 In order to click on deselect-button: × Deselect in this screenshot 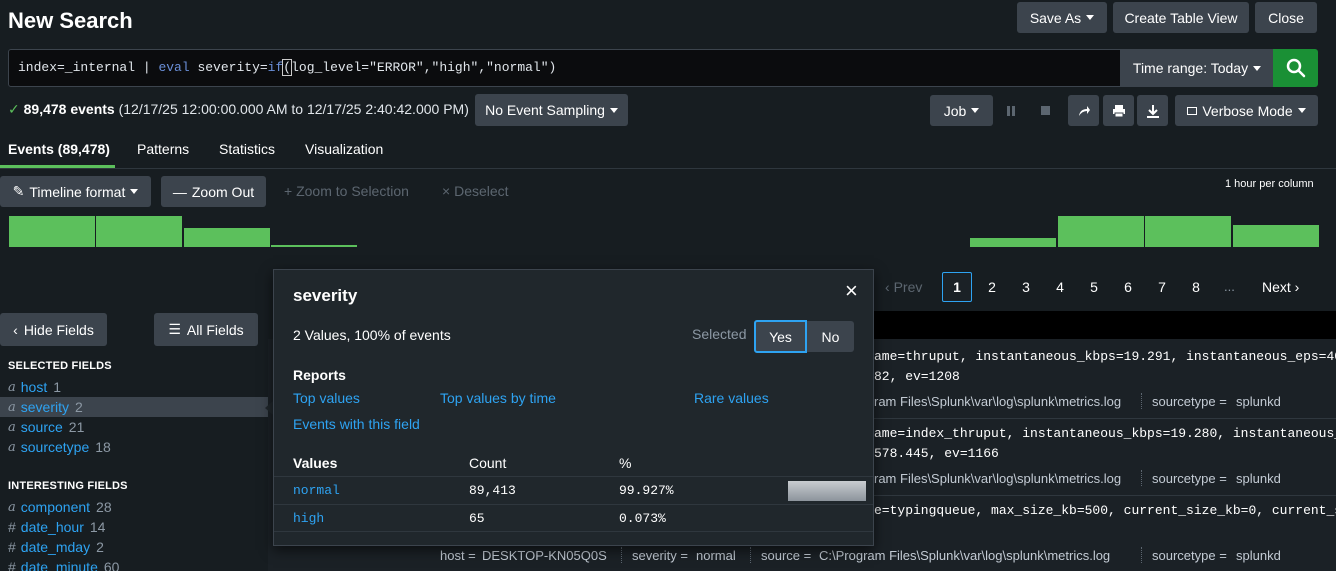, I will do `click(475, 191)`.